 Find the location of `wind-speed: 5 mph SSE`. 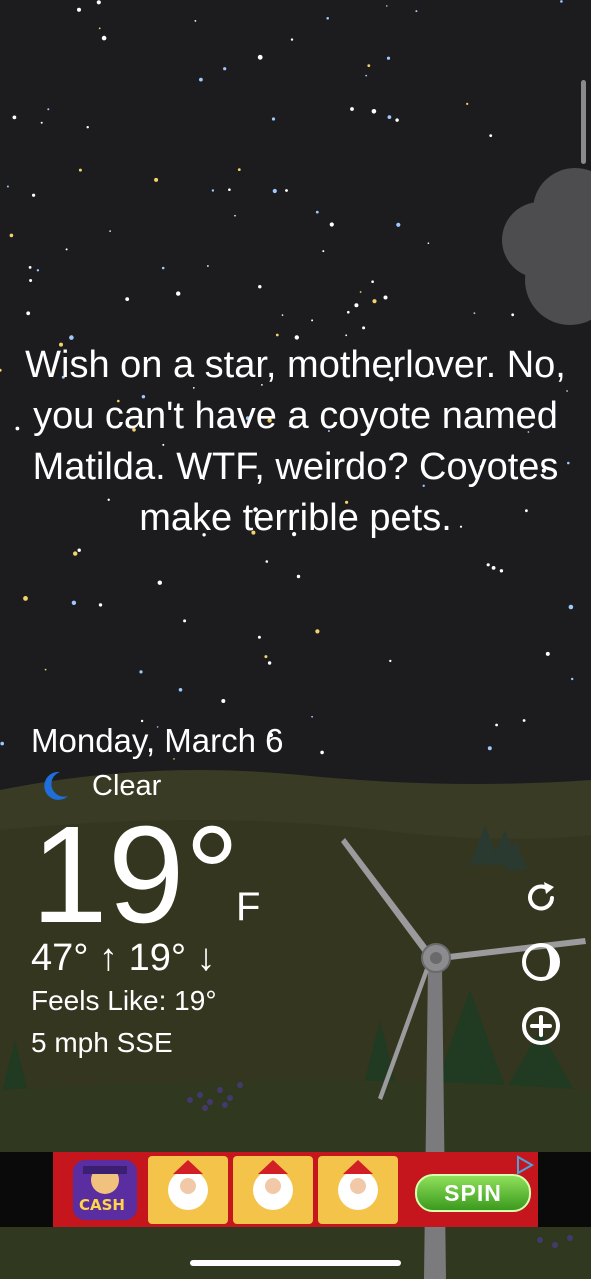

wind-speed: 5 mph SSE is located at coordinates (102, 1042).